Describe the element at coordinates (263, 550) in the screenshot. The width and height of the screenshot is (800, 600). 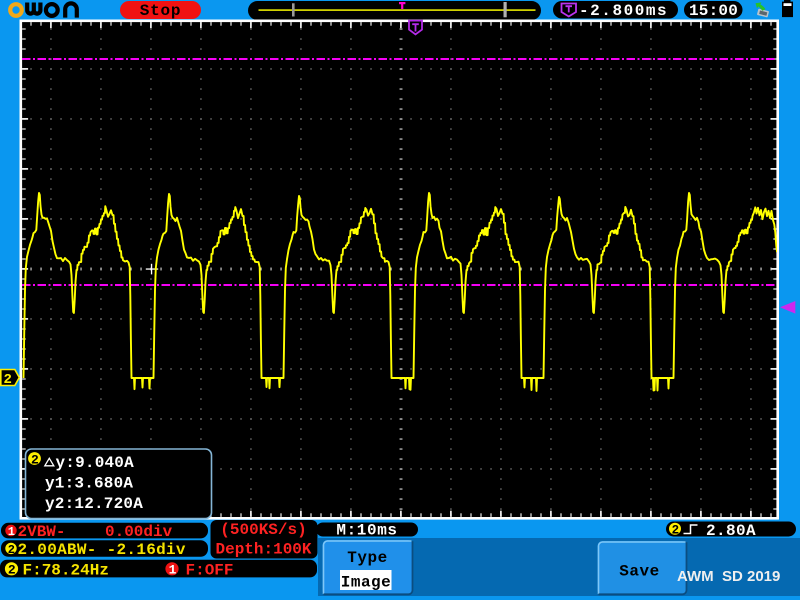
I see `svg-text: Depth:100K` at that location.